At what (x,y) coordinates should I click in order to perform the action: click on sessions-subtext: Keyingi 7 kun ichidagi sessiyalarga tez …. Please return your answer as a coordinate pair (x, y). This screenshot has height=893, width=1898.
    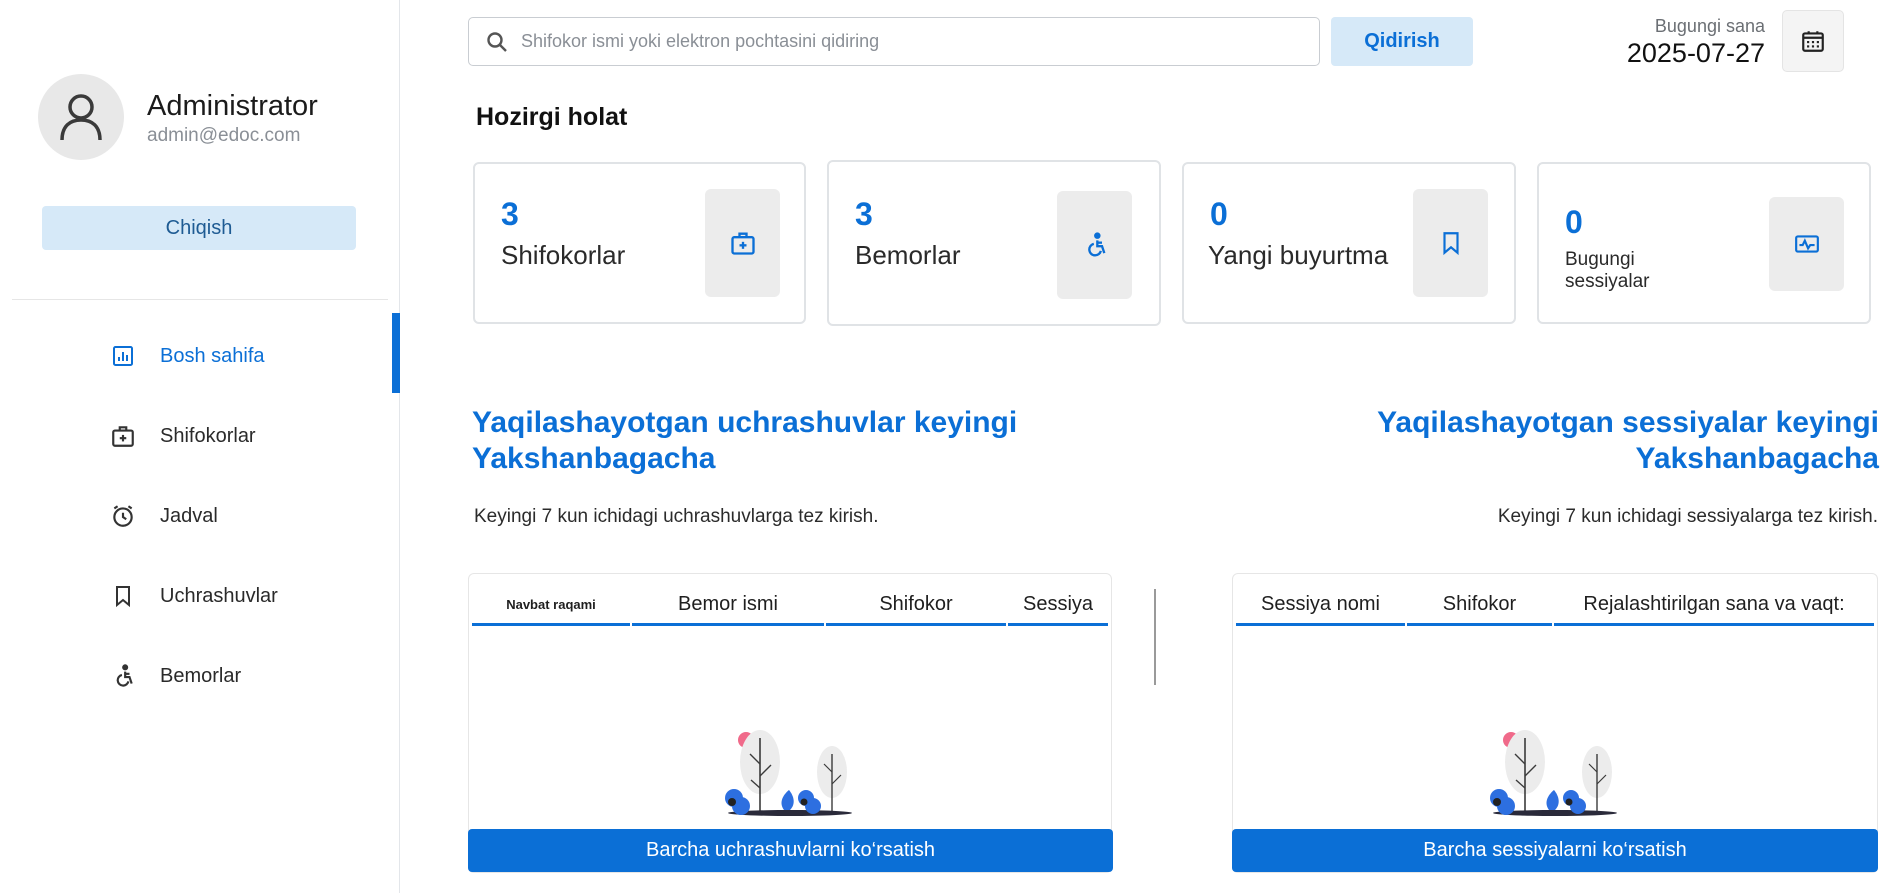
    Looking at the image, I should click on (1687, 516).